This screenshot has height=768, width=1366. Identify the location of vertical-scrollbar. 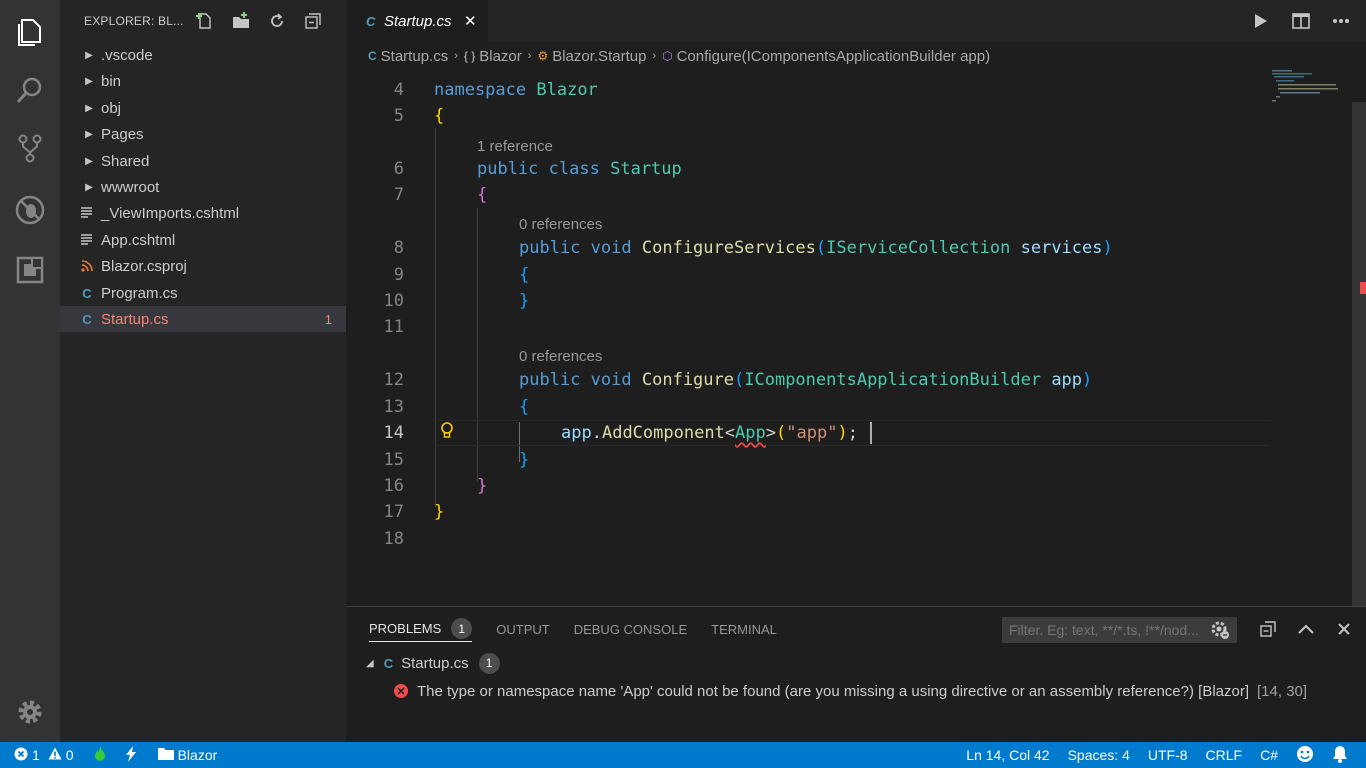
(1359, 354).